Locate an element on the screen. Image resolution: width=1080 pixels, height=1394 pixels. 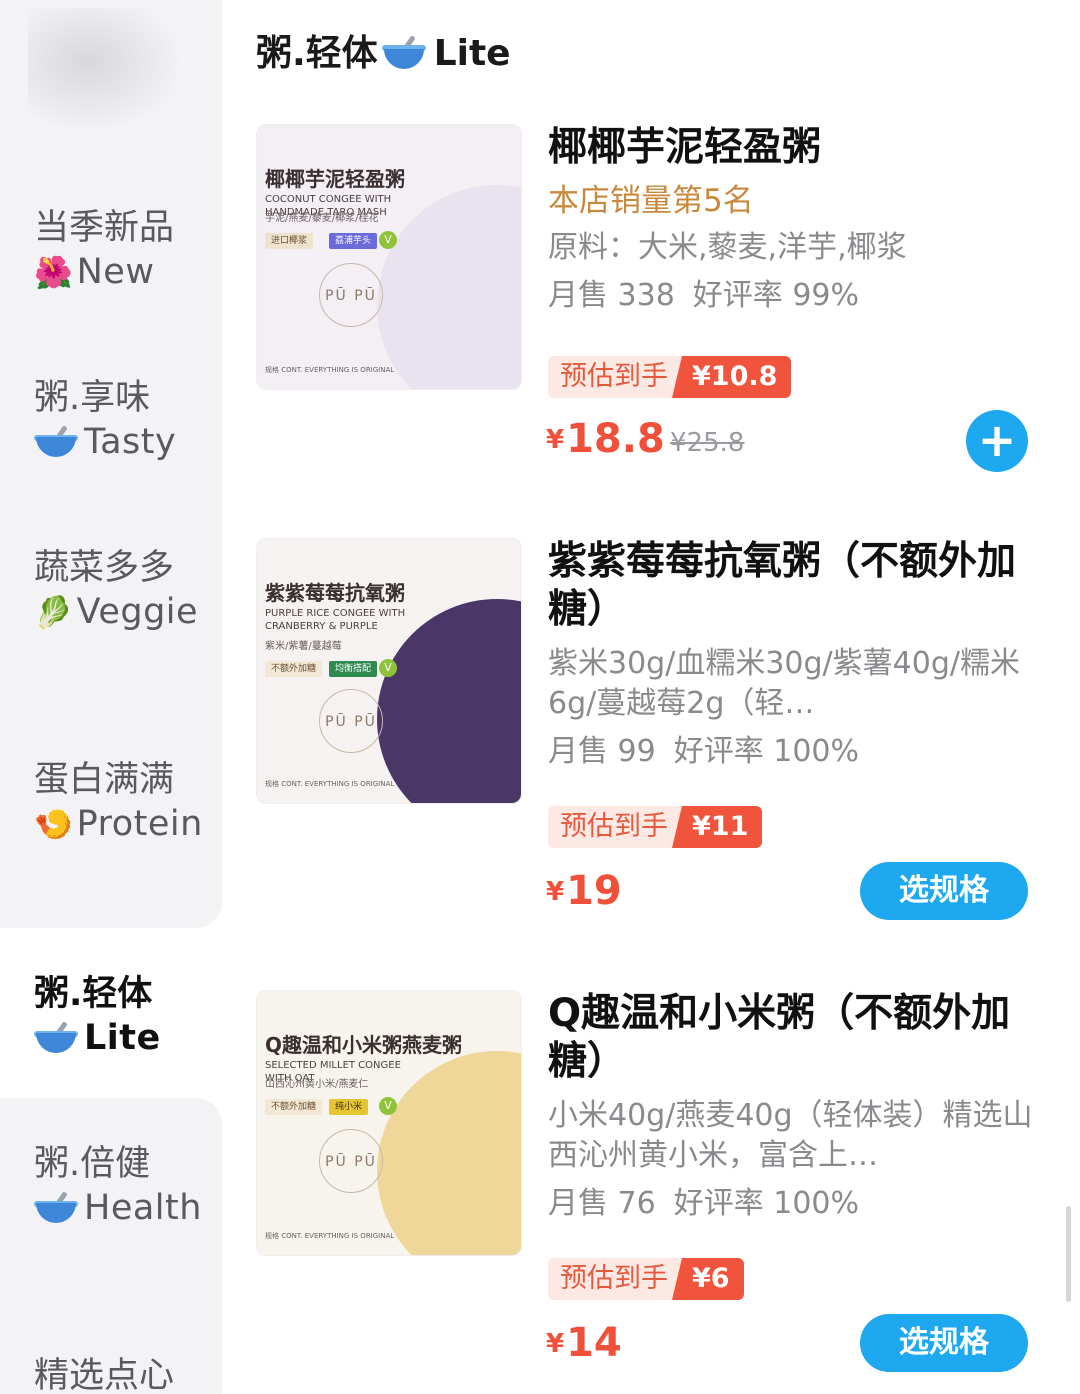
estimated-price-badge: 预估到手 ¥10.8 is located at coordinates (670, 377).